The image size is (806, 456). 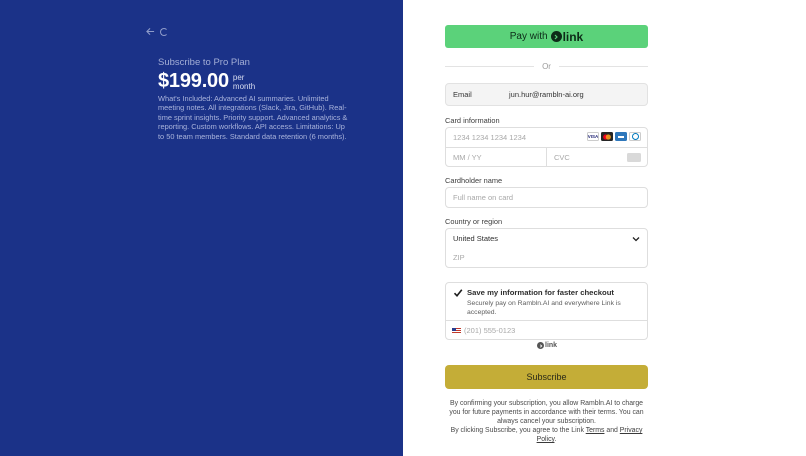 I want to click on cardholder-name-input: Full name on card, so click(x=546, y=197).